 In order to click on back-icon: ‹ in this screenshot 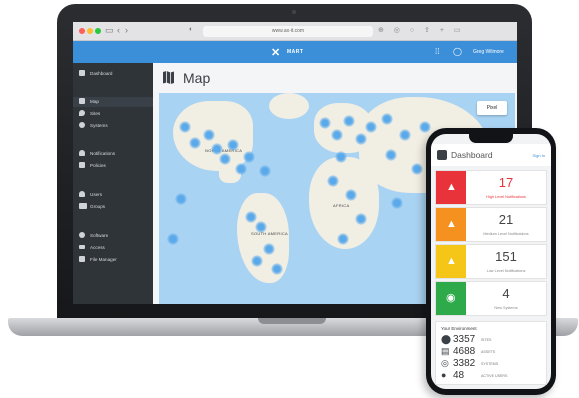, I will do `click(118, 30)`.